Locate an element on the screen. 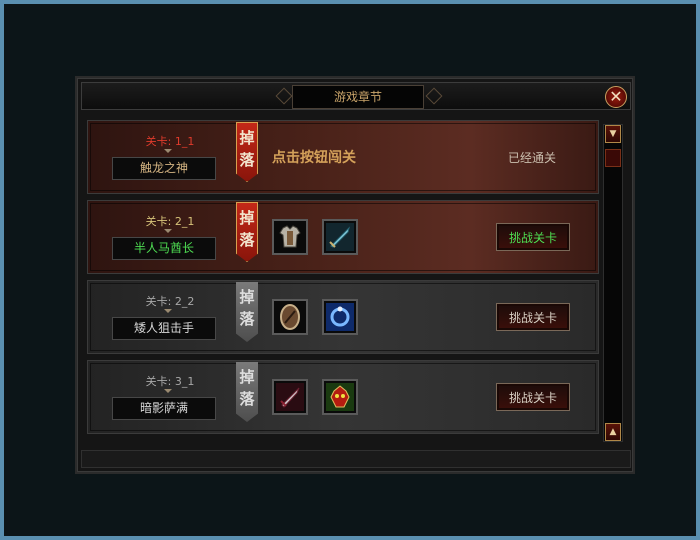  stage-number: 关卡: 3_1 is located at coordinates (170, 381).